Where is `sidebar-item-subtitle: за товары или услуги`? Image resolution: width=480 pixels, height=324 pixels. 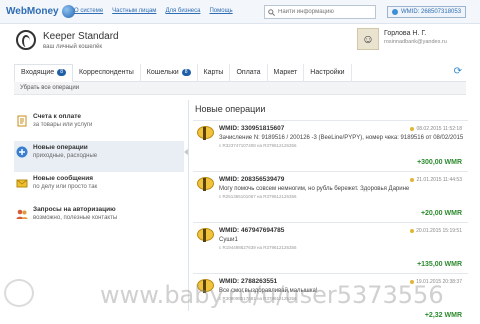
sidebar-item-subtitle: за товары или услуги is located at coordinates (63, 125).